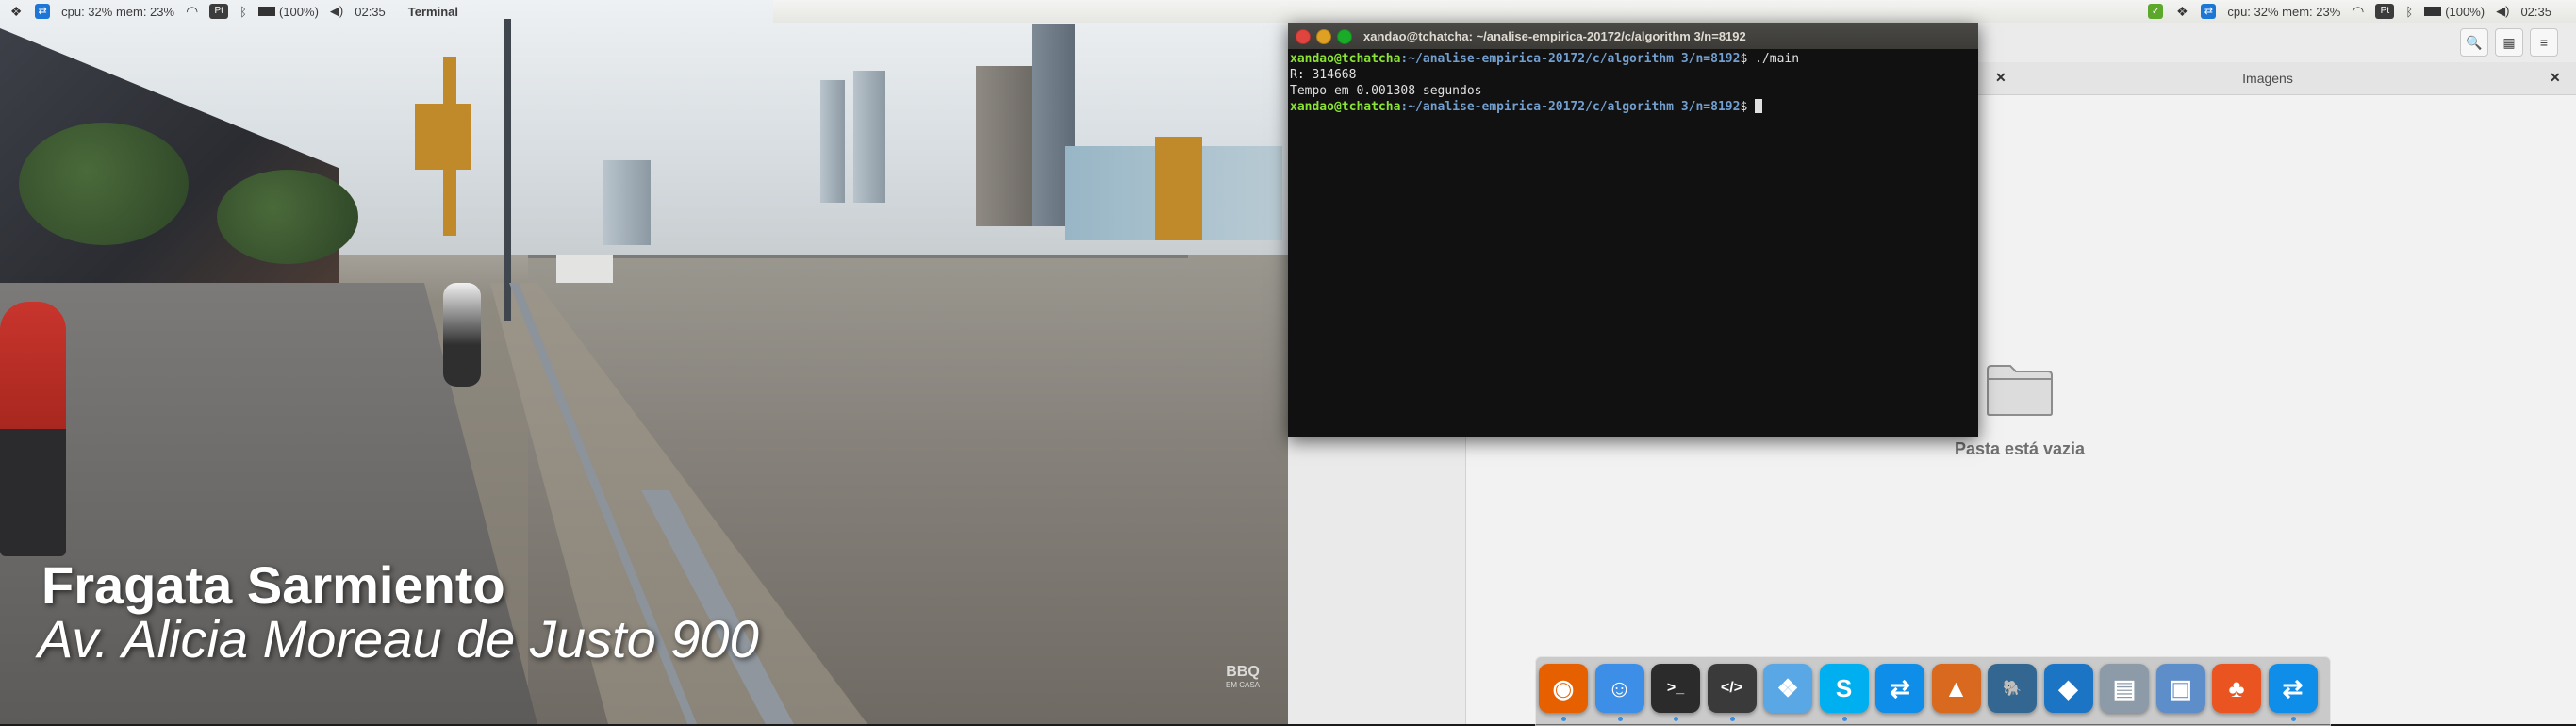 The height and width of the screenshot is (726, 2576). I want to click on grid-icon: ▦, so click(2509, 42).